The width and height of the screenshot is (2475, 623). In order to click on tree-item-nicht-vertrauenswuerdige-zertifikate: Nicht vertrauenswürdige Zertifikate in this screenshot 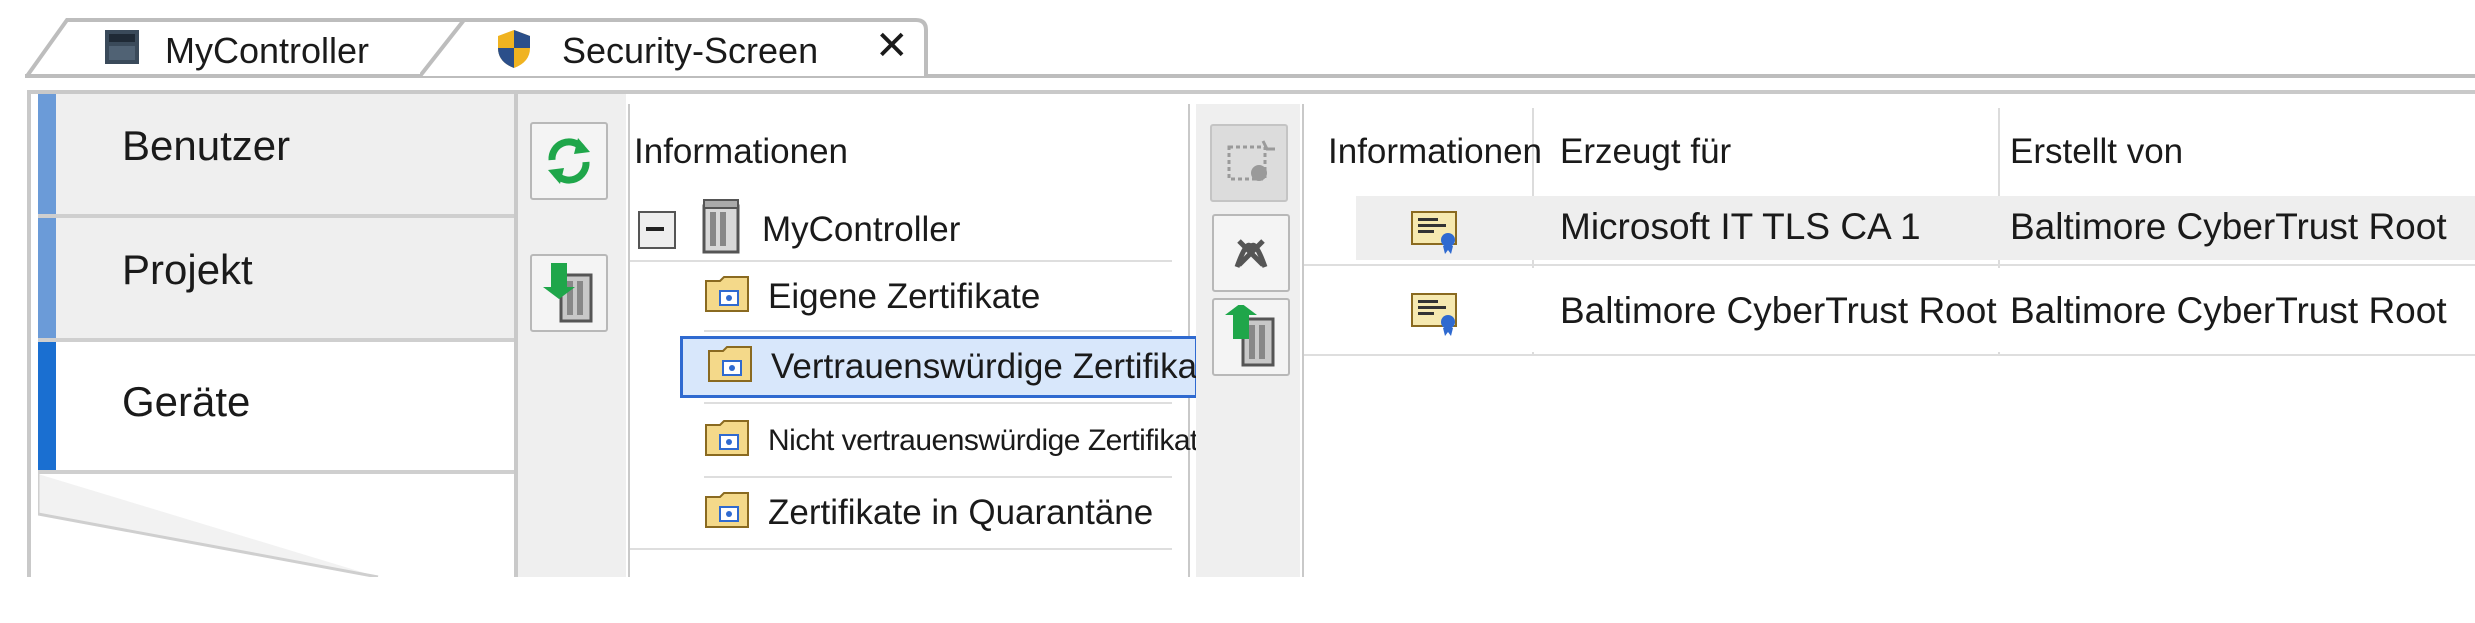, I will do `click(959, 441)`.